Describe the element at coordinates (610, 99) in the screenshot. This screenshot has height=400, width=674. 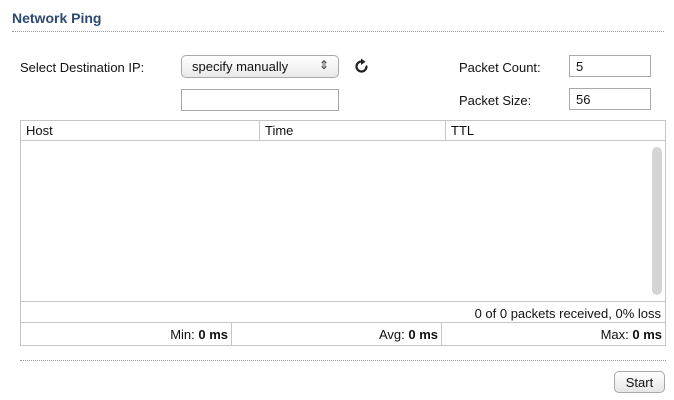
I see `packet-size-input` at that location.